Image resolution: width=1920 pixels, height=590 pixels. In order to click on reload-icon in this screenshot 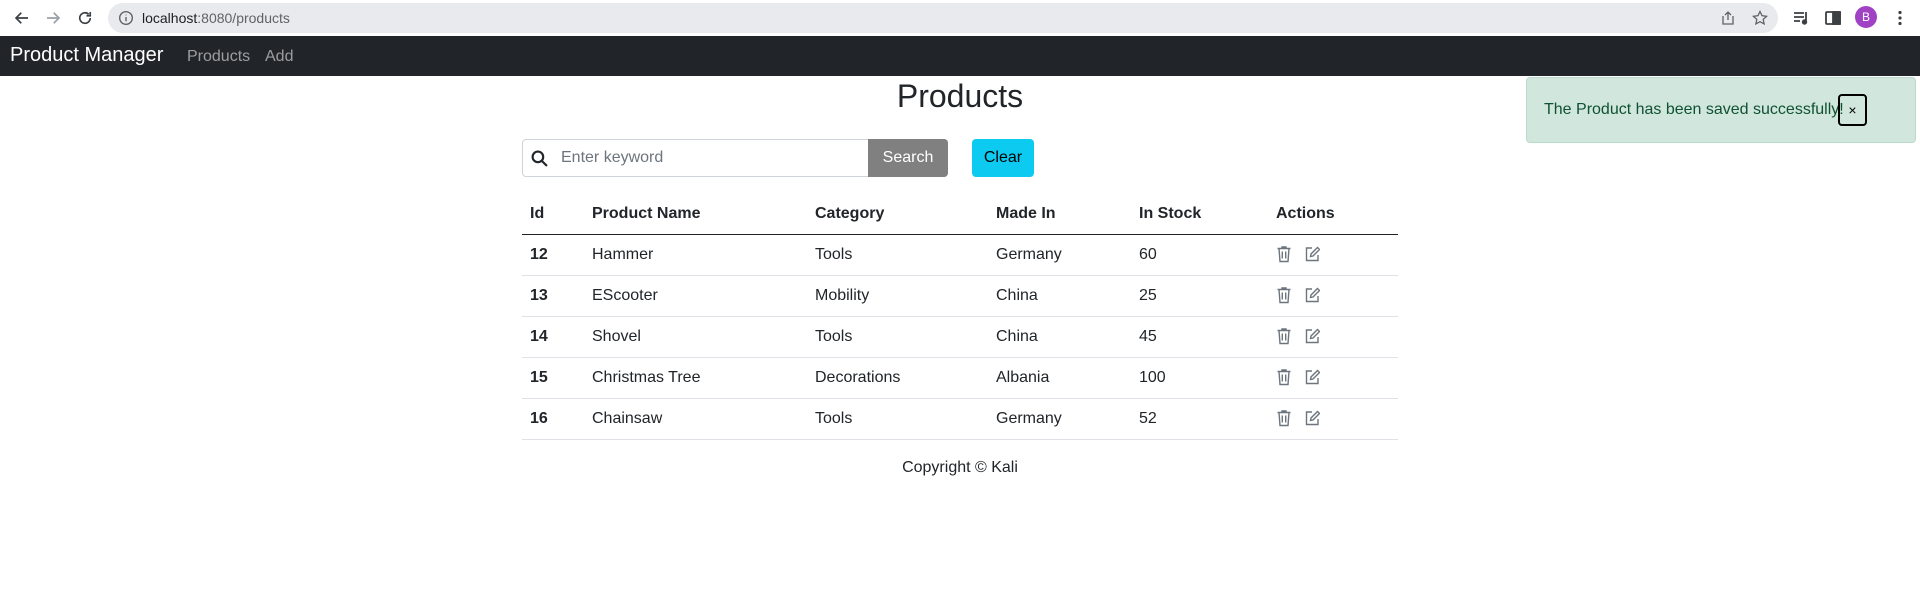, I will do `click(85, 18)`.